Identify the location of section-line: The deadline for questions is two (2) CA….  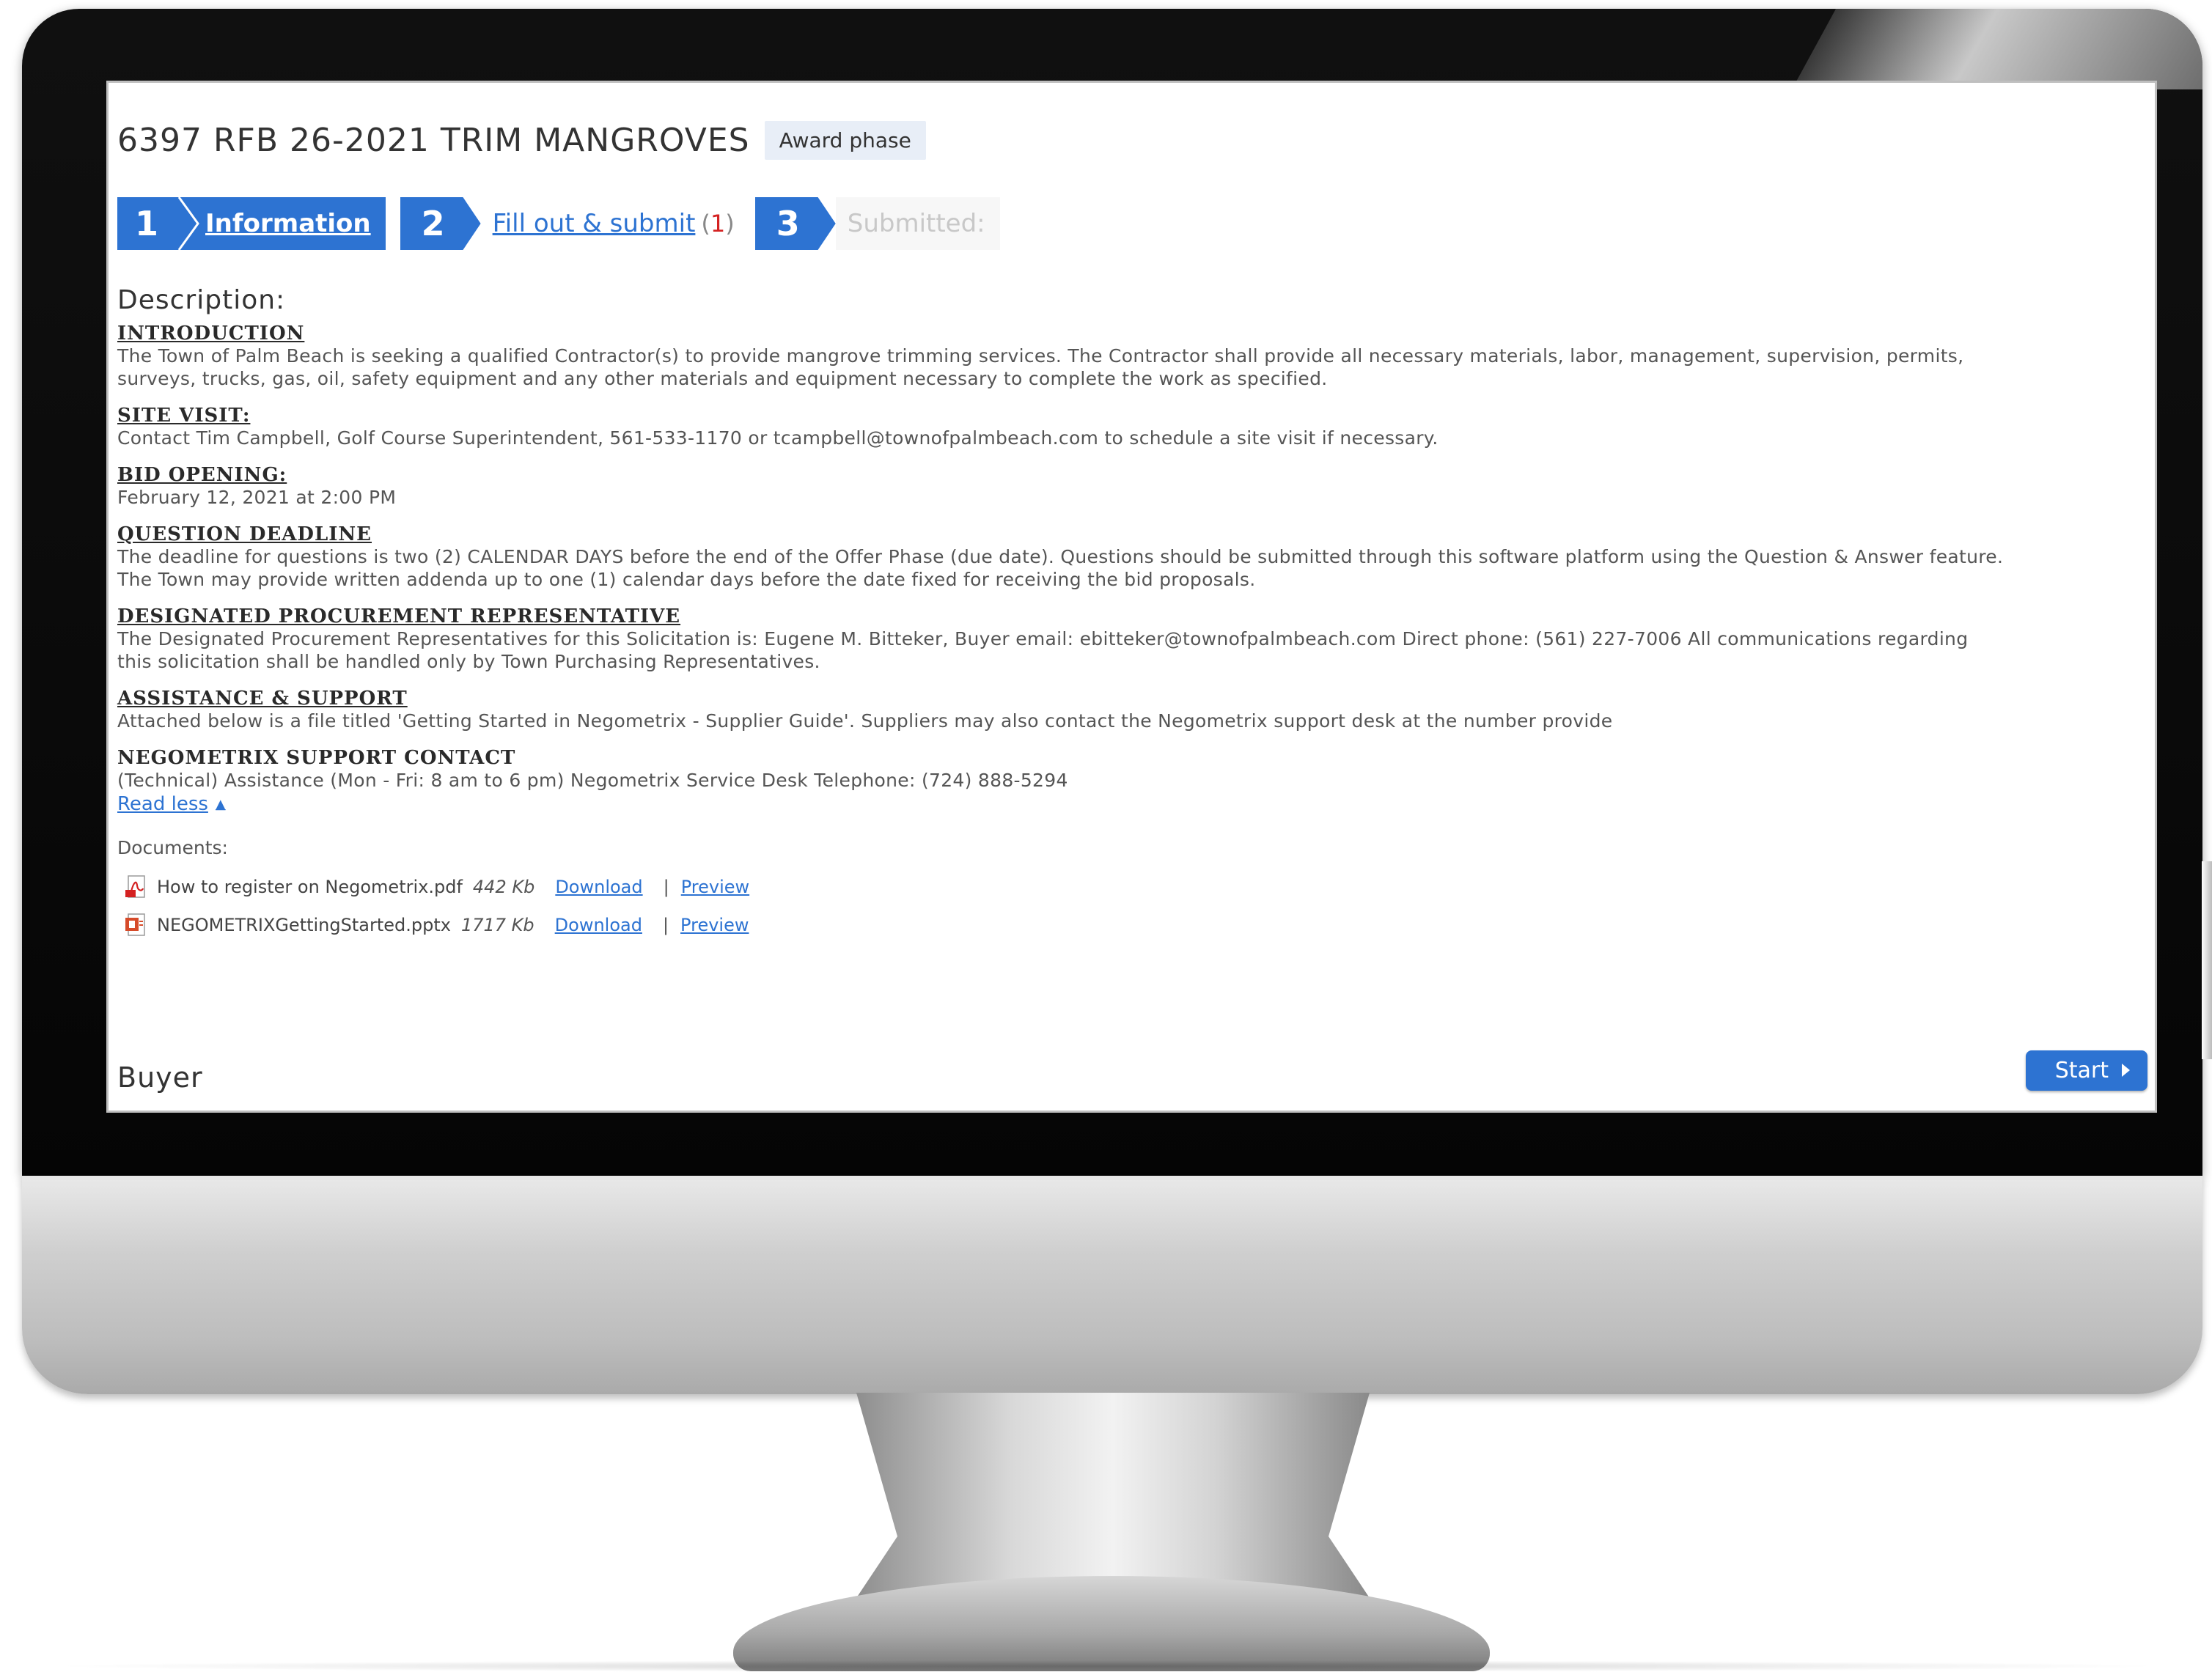
(1060, 556).